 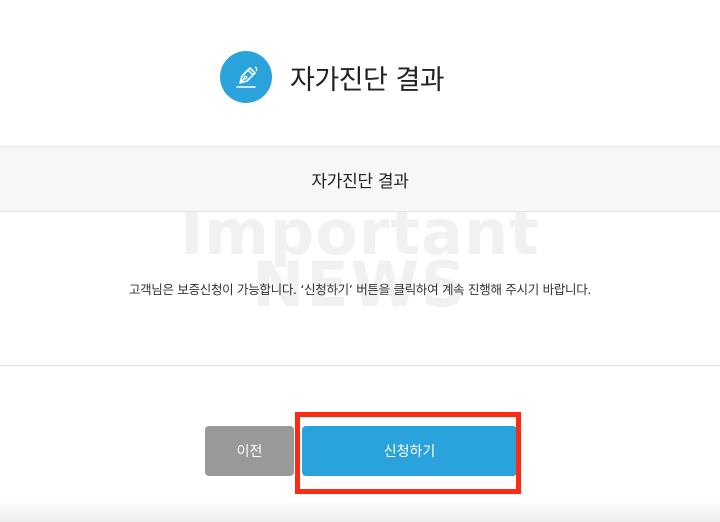 What do you see at coordinates (360, 511) in the screenshot?
I see `bottom-fade` at bounding box center [360, 511].